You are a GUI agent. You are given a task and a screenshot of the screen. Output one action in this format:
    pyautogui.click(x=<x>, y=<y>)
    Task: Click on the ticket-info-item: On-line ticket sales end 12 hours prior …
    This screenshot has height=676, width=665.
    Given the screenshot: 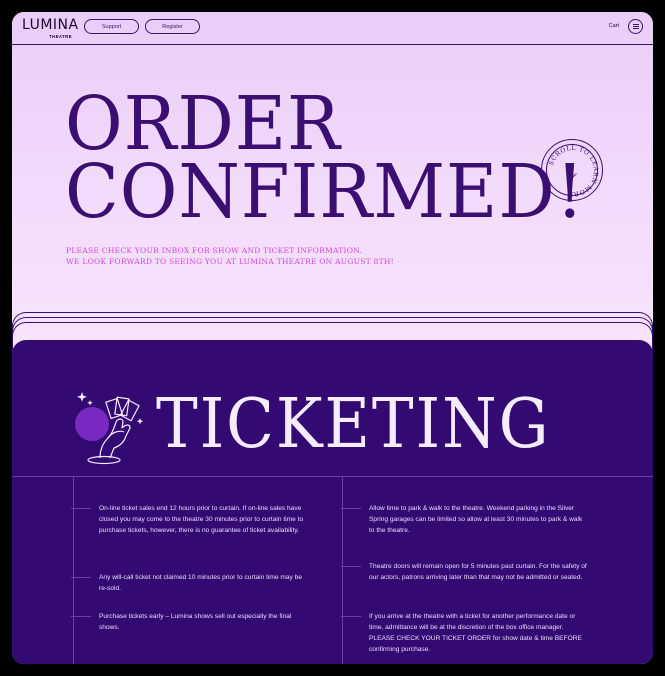 What is the action you would take?
    pyautogui.click(x=187, y=519)
    